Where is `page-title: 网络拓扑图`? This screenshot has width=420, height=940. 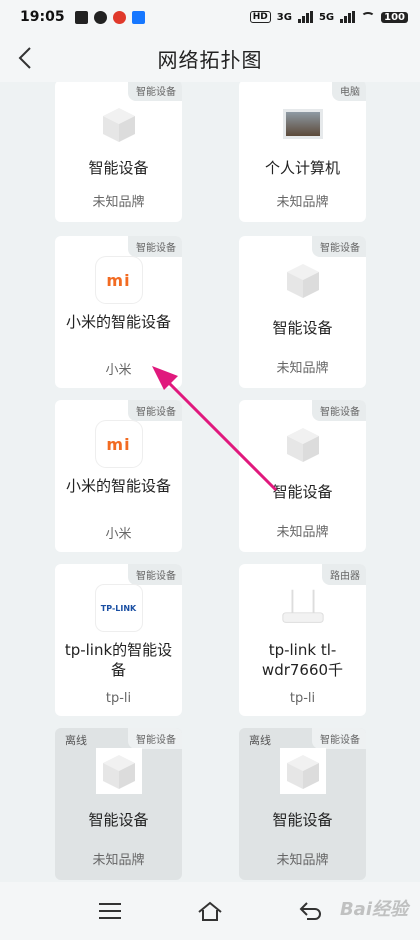 page-title: 网络拓扑图 is located at coordinates (210, 59).